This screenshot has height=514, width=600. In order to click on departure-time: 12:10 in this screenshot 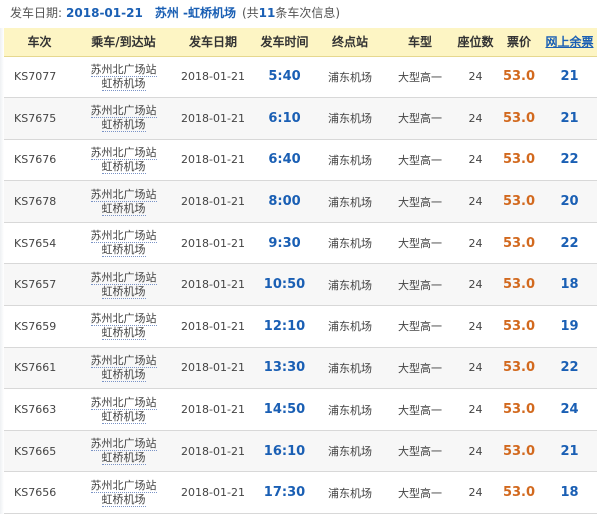, I will do `click(284, 326)`.